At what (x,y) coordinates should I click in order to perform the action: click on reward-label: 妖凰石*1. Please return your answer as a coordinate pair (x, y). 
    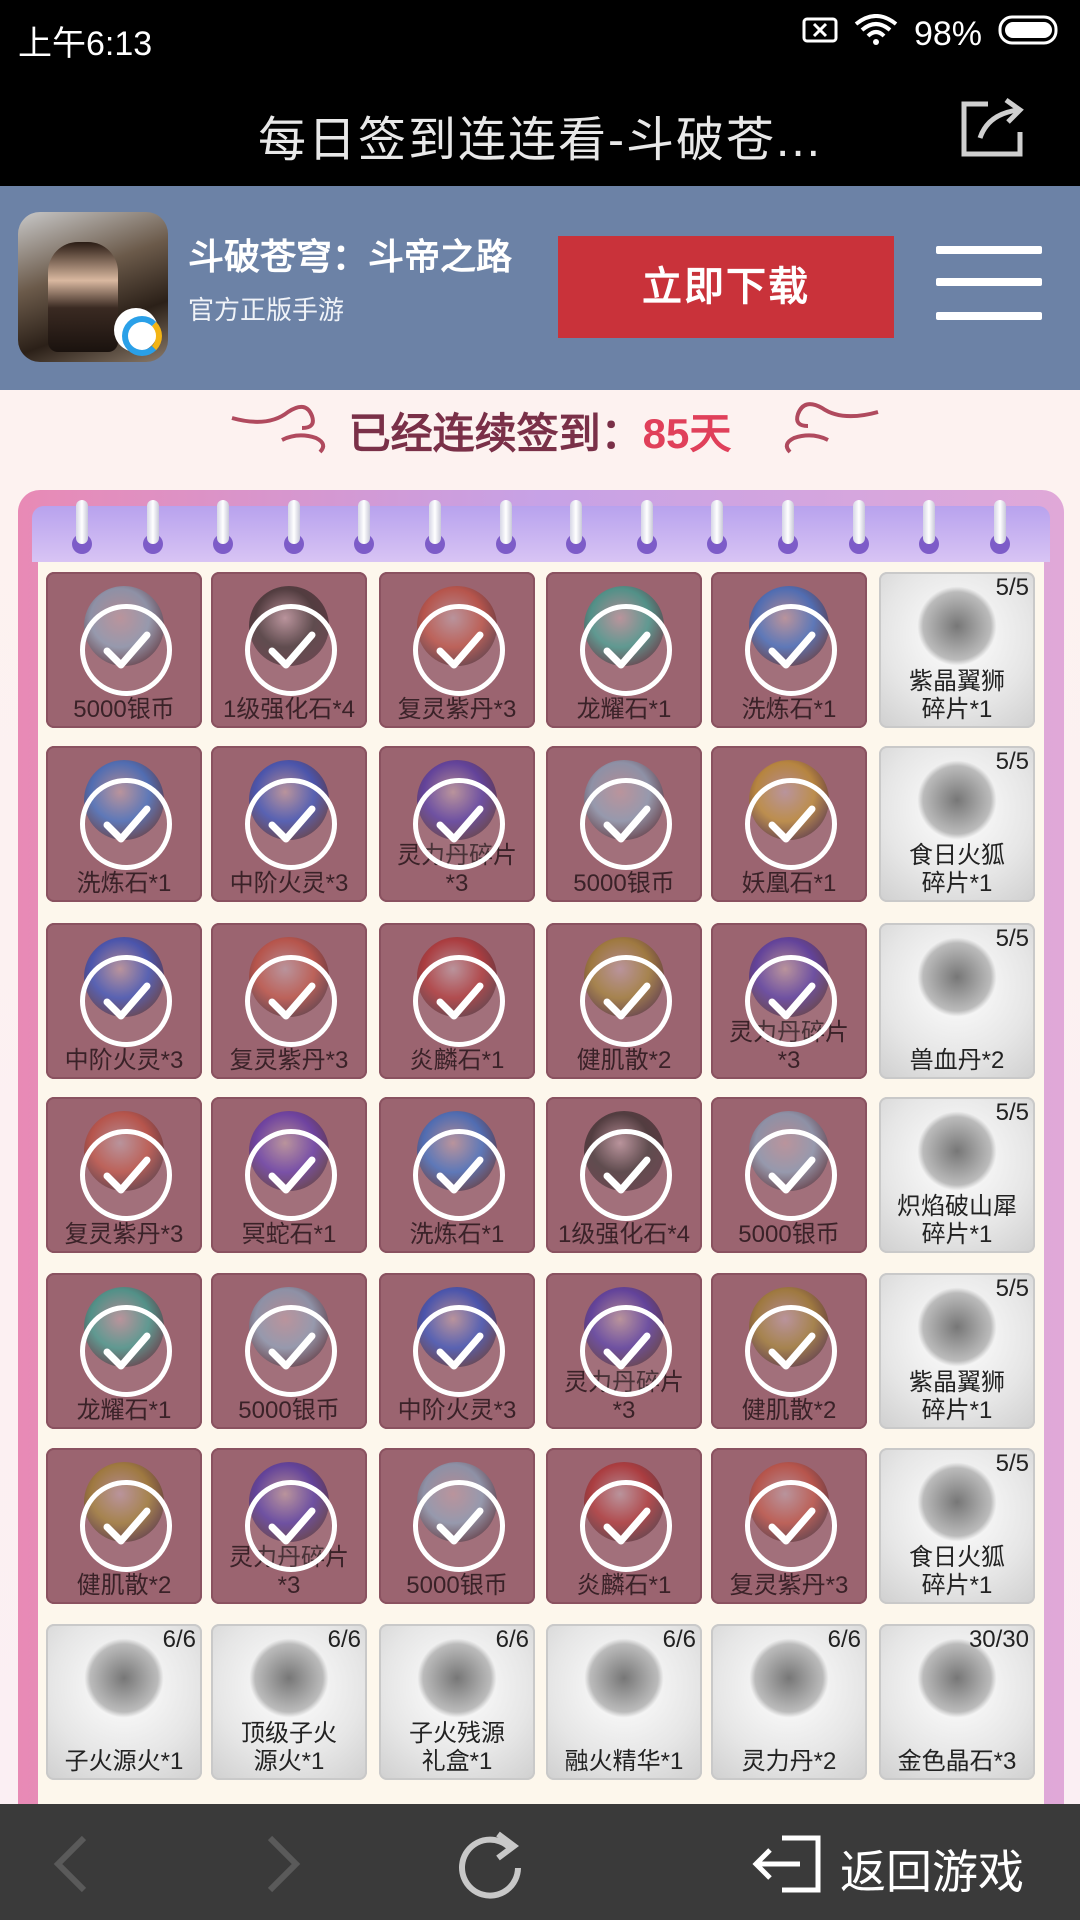
    Looking at the image, I should click on (789, 883).